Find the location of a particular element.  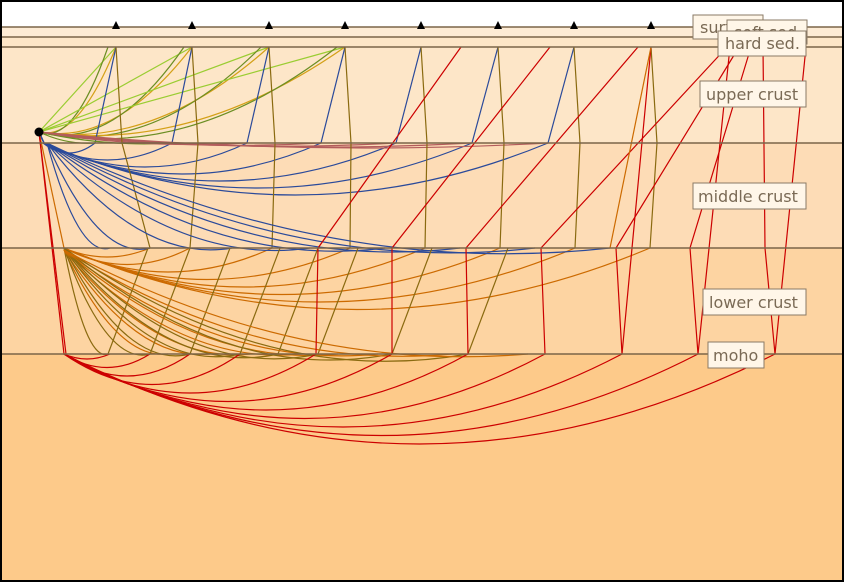

label-upper-crust: upper crust is located at coordinates (753, 94).